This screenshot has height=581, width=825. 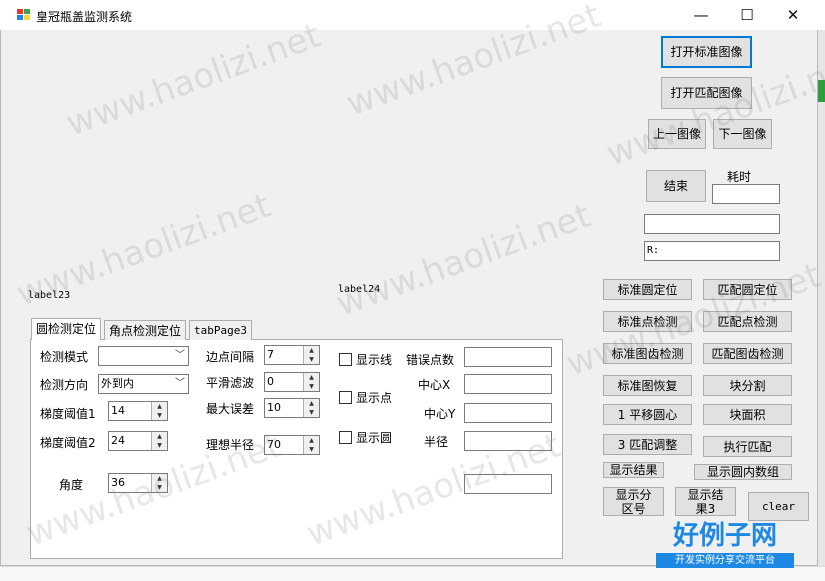 What do you see at coordinates (742, 134) in the screenshot?
I see `next-image-button: 下一图像` at bounding box center [742, 134].